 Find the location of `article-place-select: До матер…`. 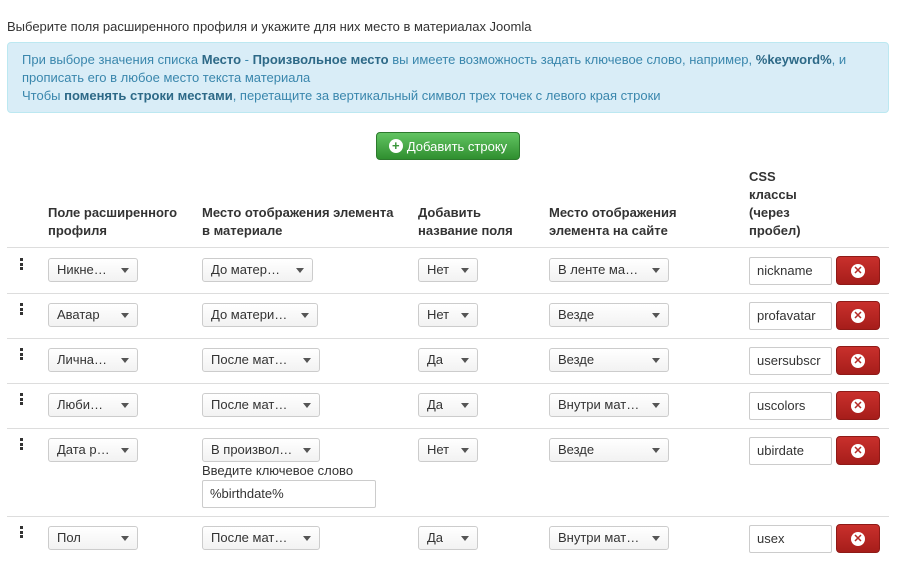

article-place-select: До матер… is located at coordinates (257, 270).